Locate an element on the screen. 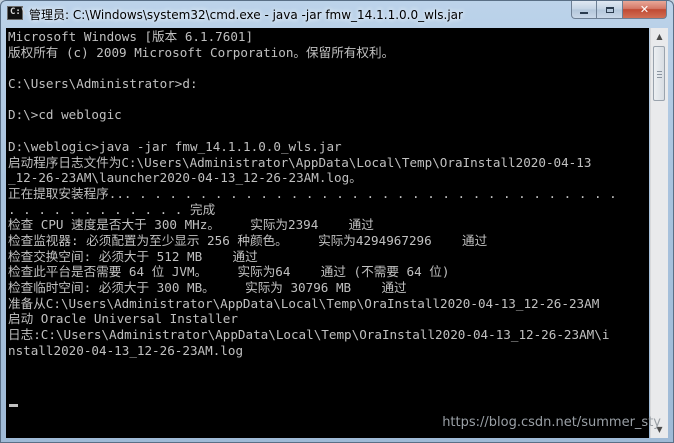 This screenshot has height=443, width=674. minimize-button is located at coordinates (584, 10).